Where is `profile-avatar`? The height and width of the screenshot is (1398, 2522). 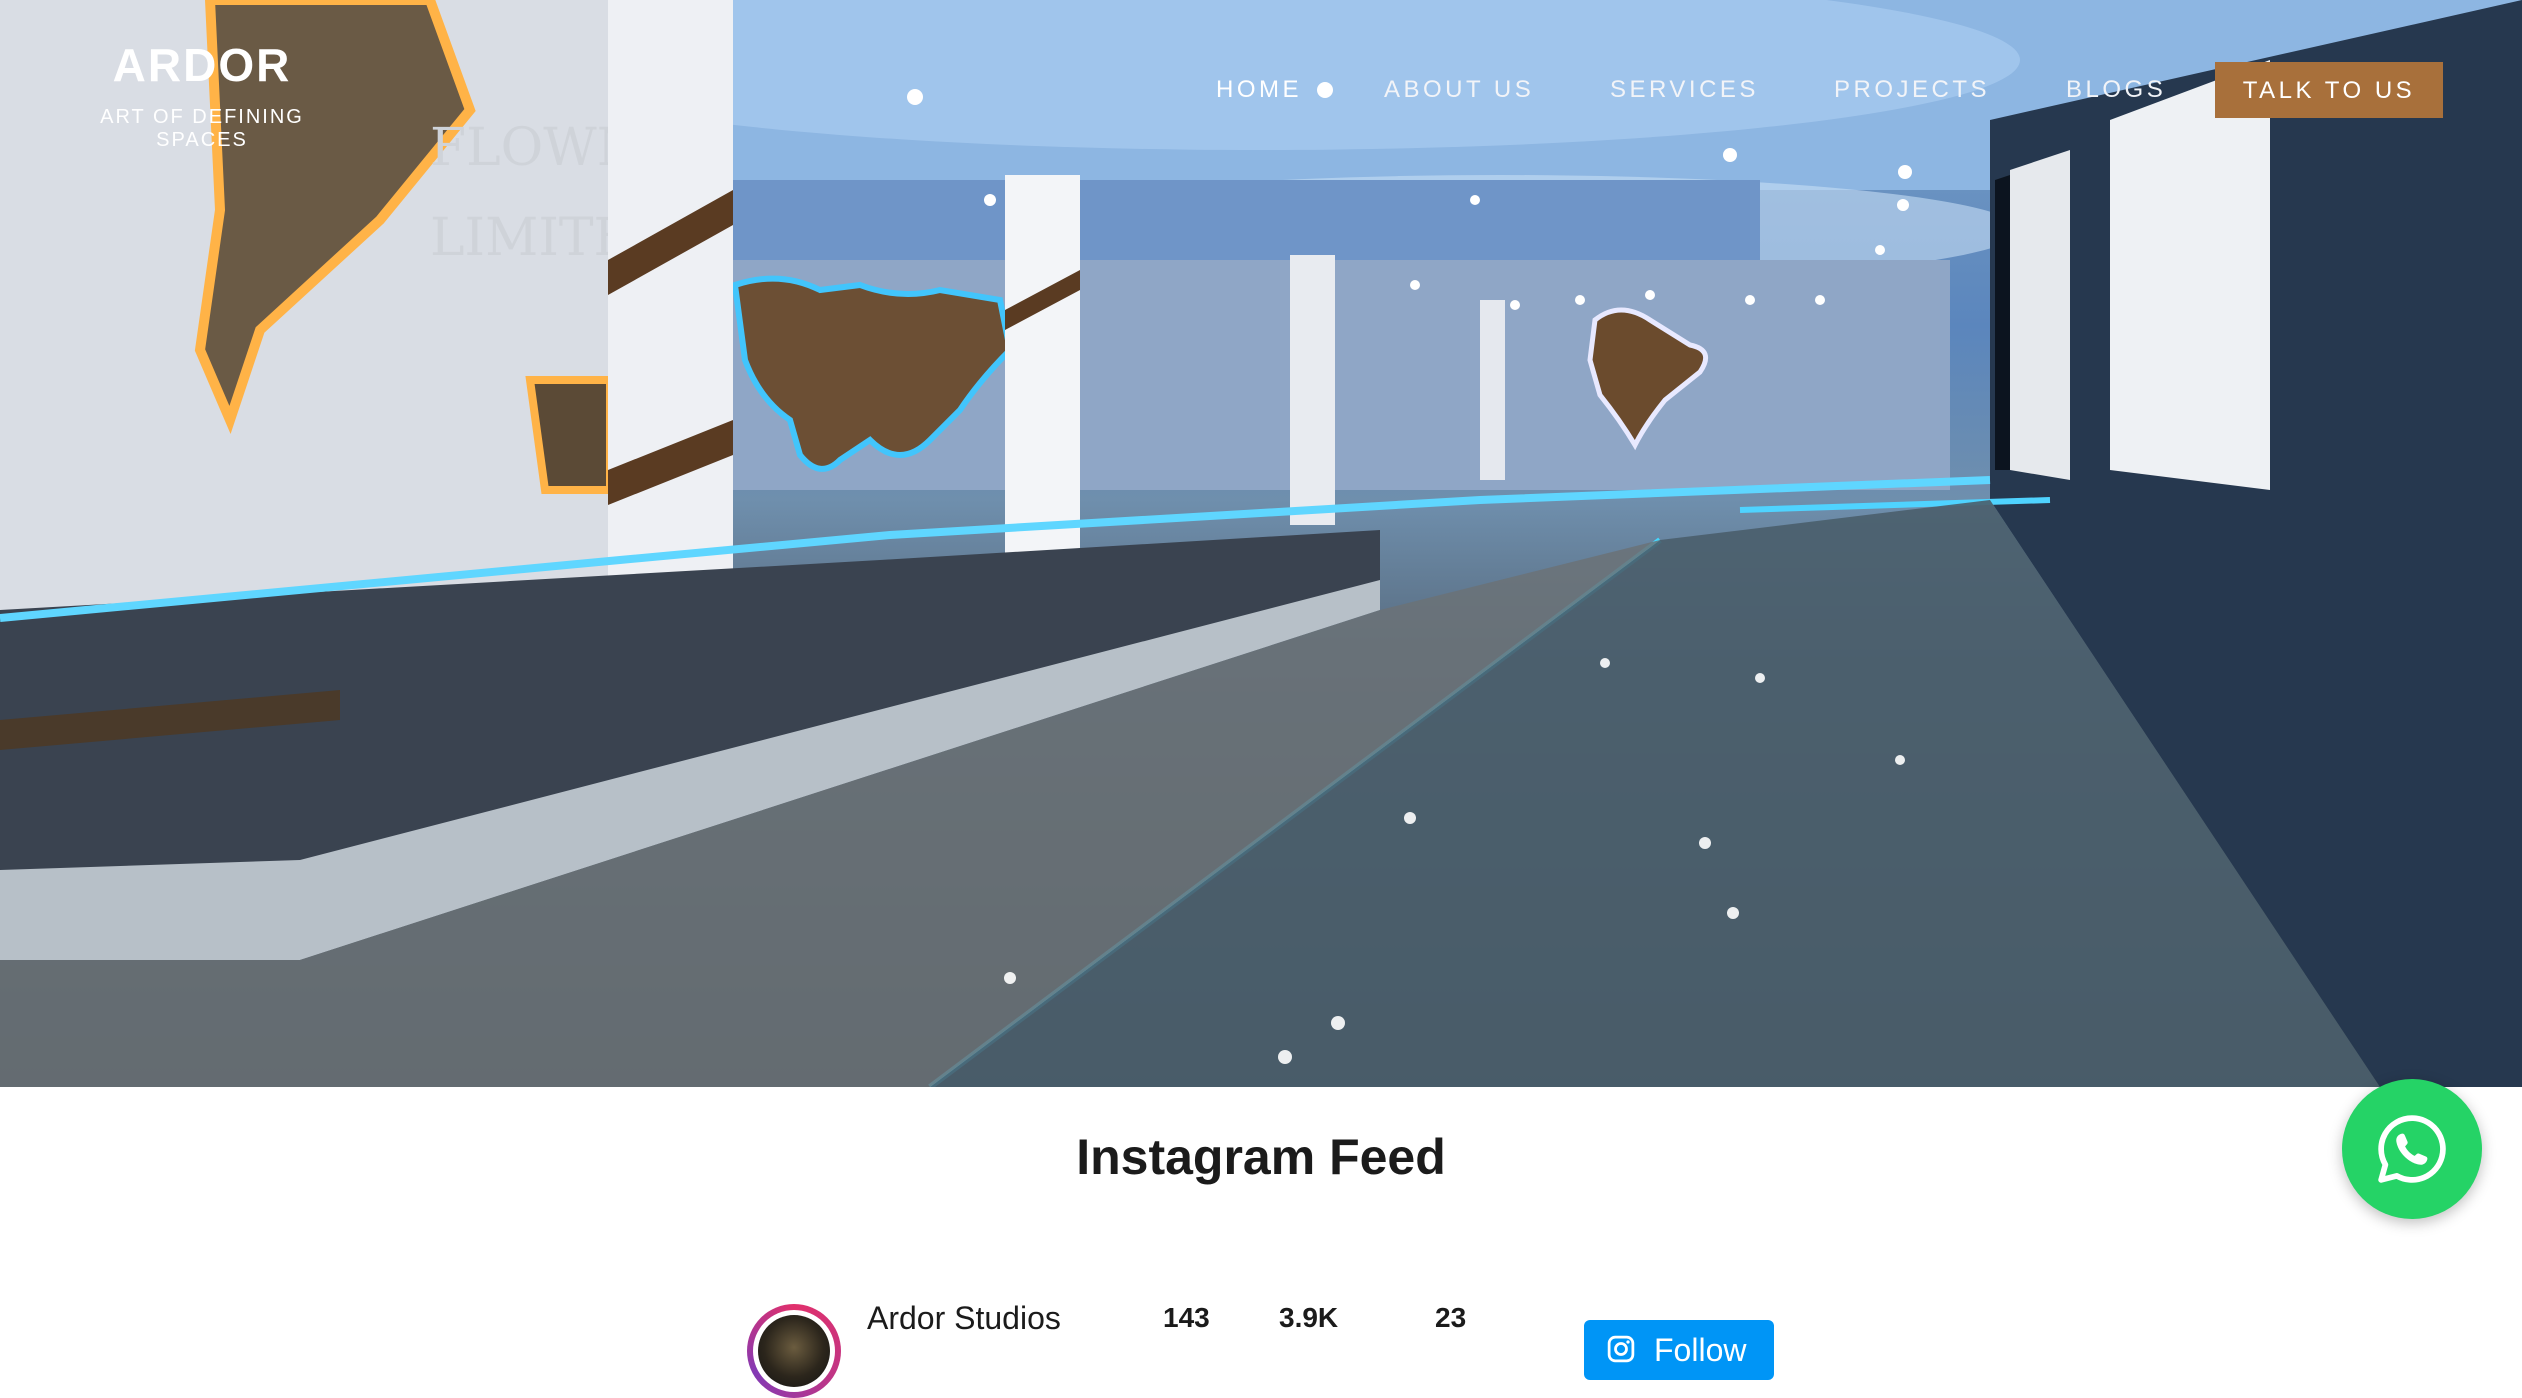 profile-avatar is located at coordinates (794, 1351).